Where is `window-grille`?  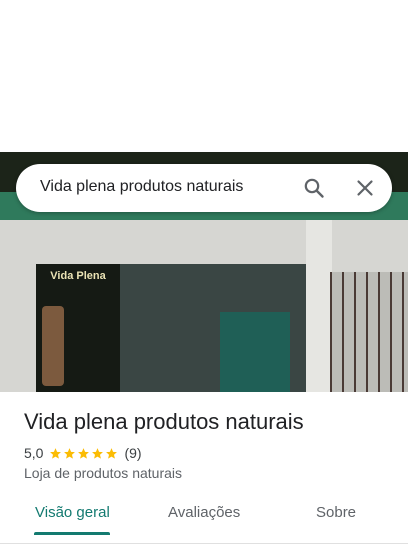
window-grille is located at coordinates (369, 332).